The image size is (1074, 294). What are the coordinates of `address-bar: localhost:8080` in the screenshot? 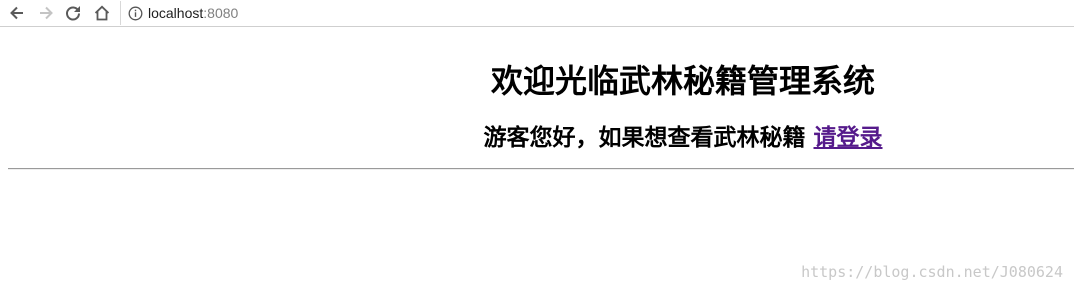 It's located at (597, 13).